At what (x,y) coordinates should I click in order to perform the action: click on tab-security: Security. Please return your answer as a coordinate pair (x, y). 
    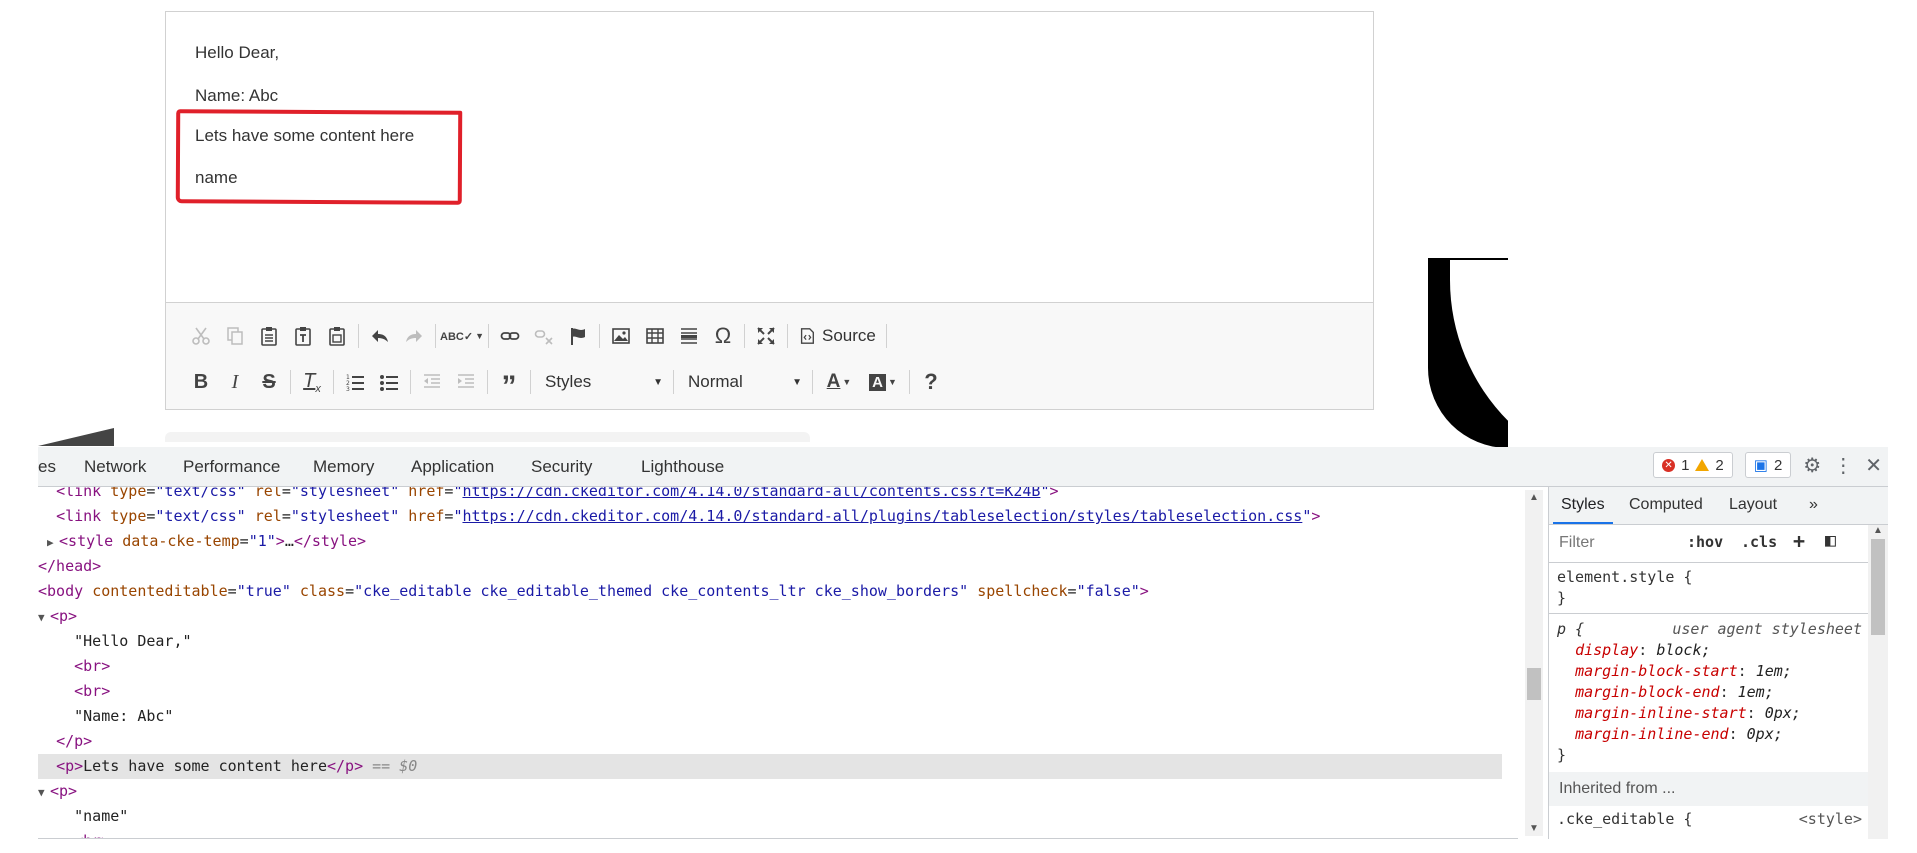
    Looking at the image, I should click on (561, 467).